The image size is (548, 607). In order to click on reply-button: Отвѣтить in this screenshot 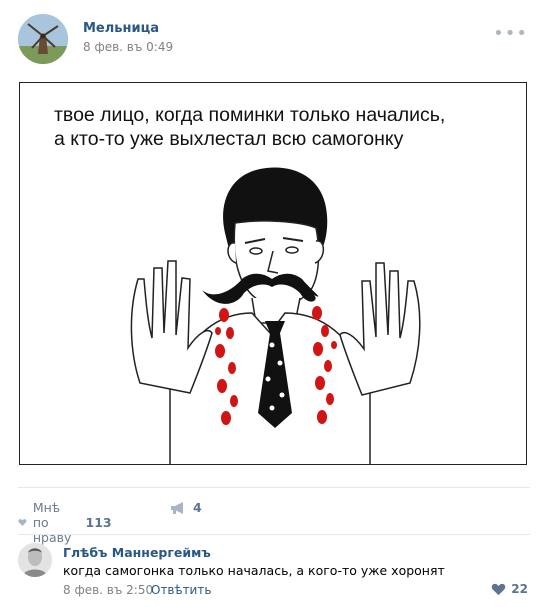, I will do `click(181, 590)`.